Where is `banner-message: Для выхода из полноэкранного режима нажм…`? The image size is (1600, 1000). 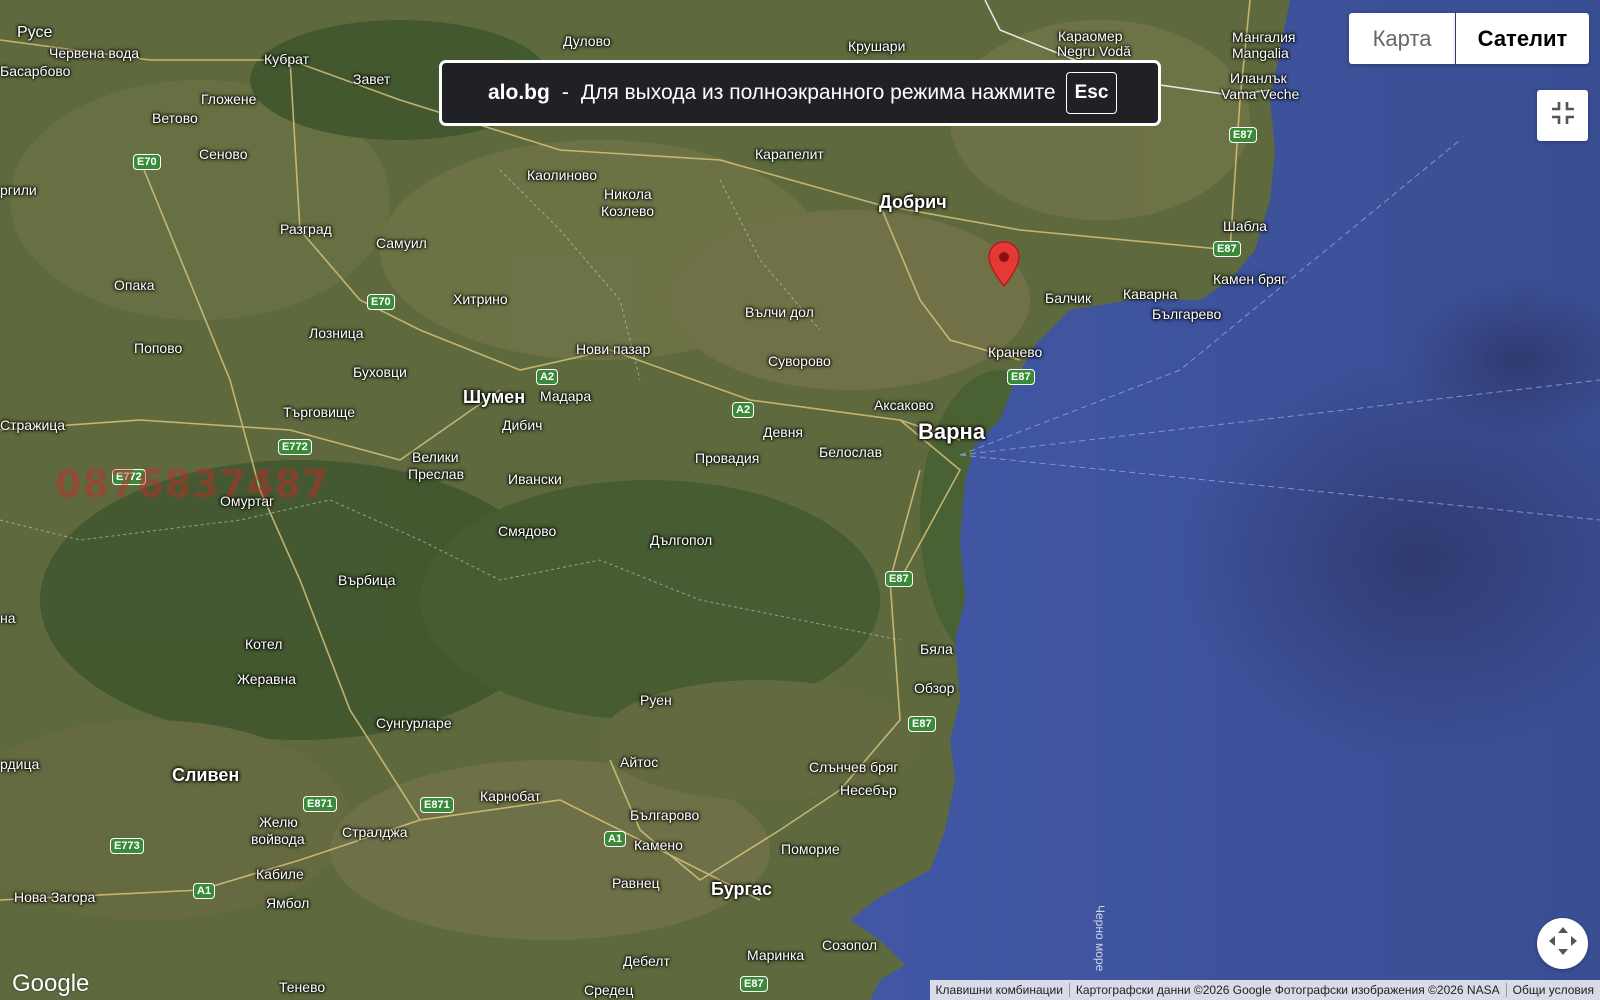
banner-message: Для выхода из полноэкранного режима нажм… is located at coordinates (818, 92).